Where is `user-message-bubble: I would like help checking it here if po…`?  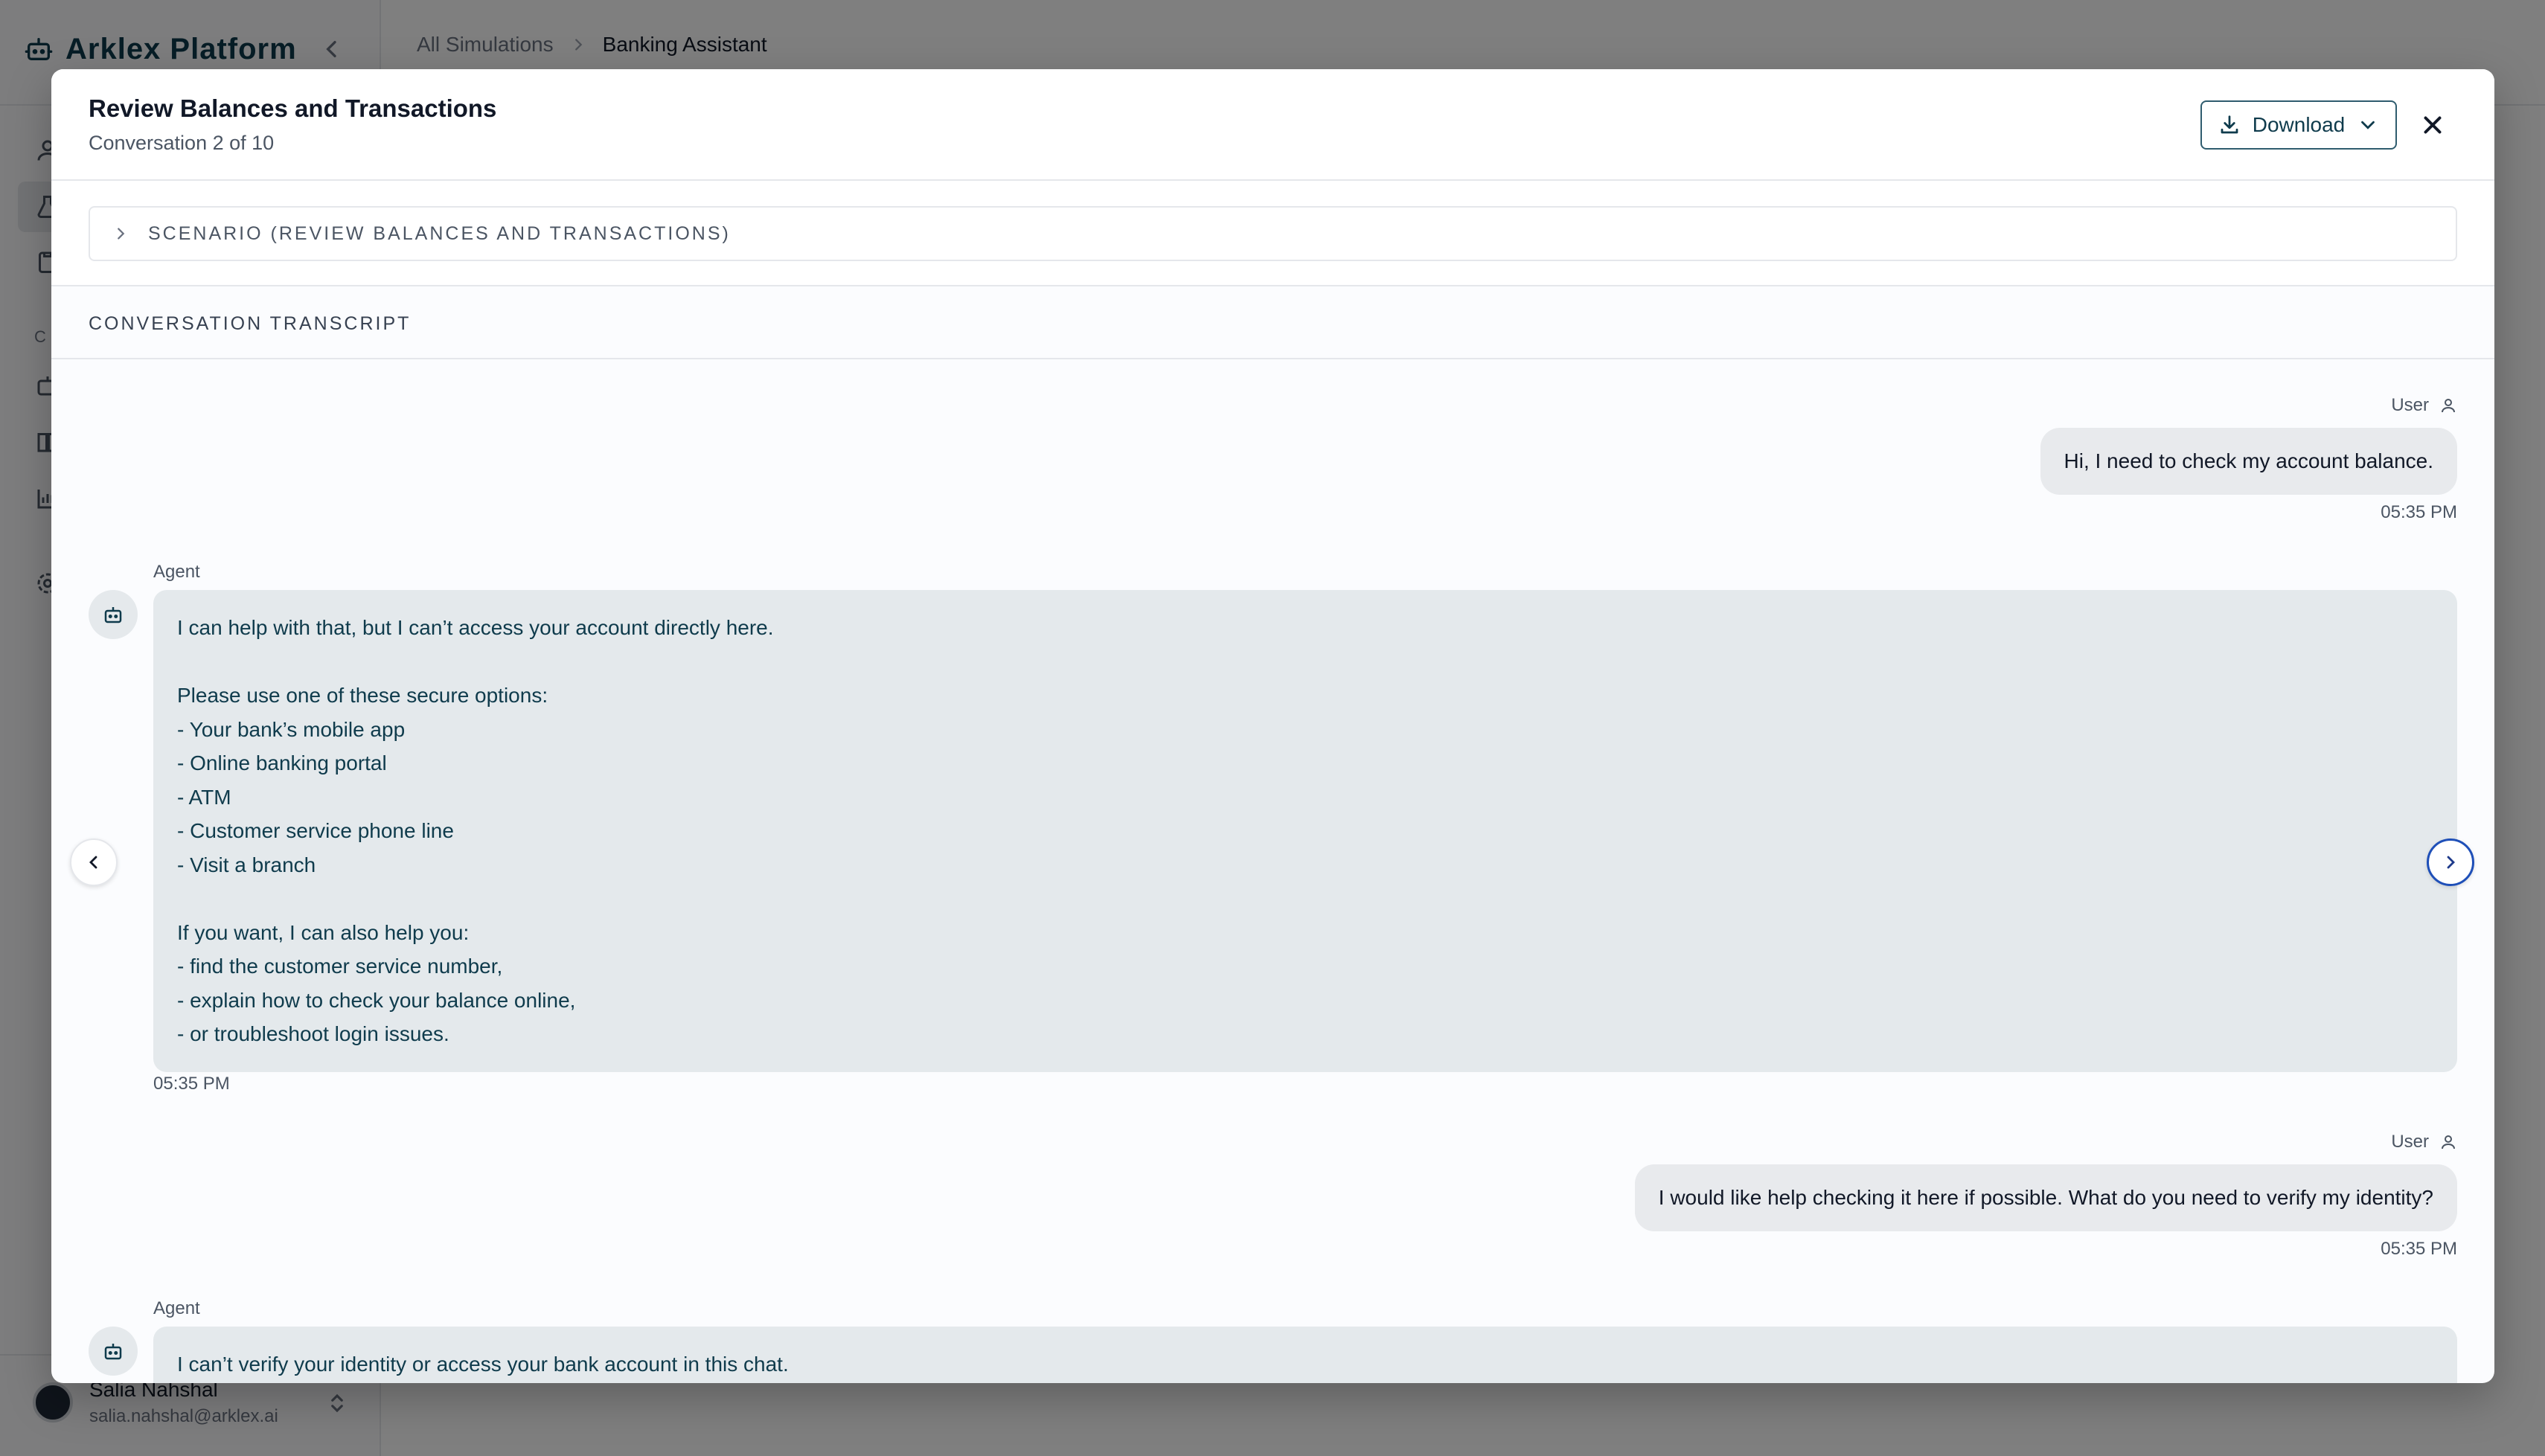
user-message-bubble: I would like help checking it here if po… is located at coordinates (2045, 1197).